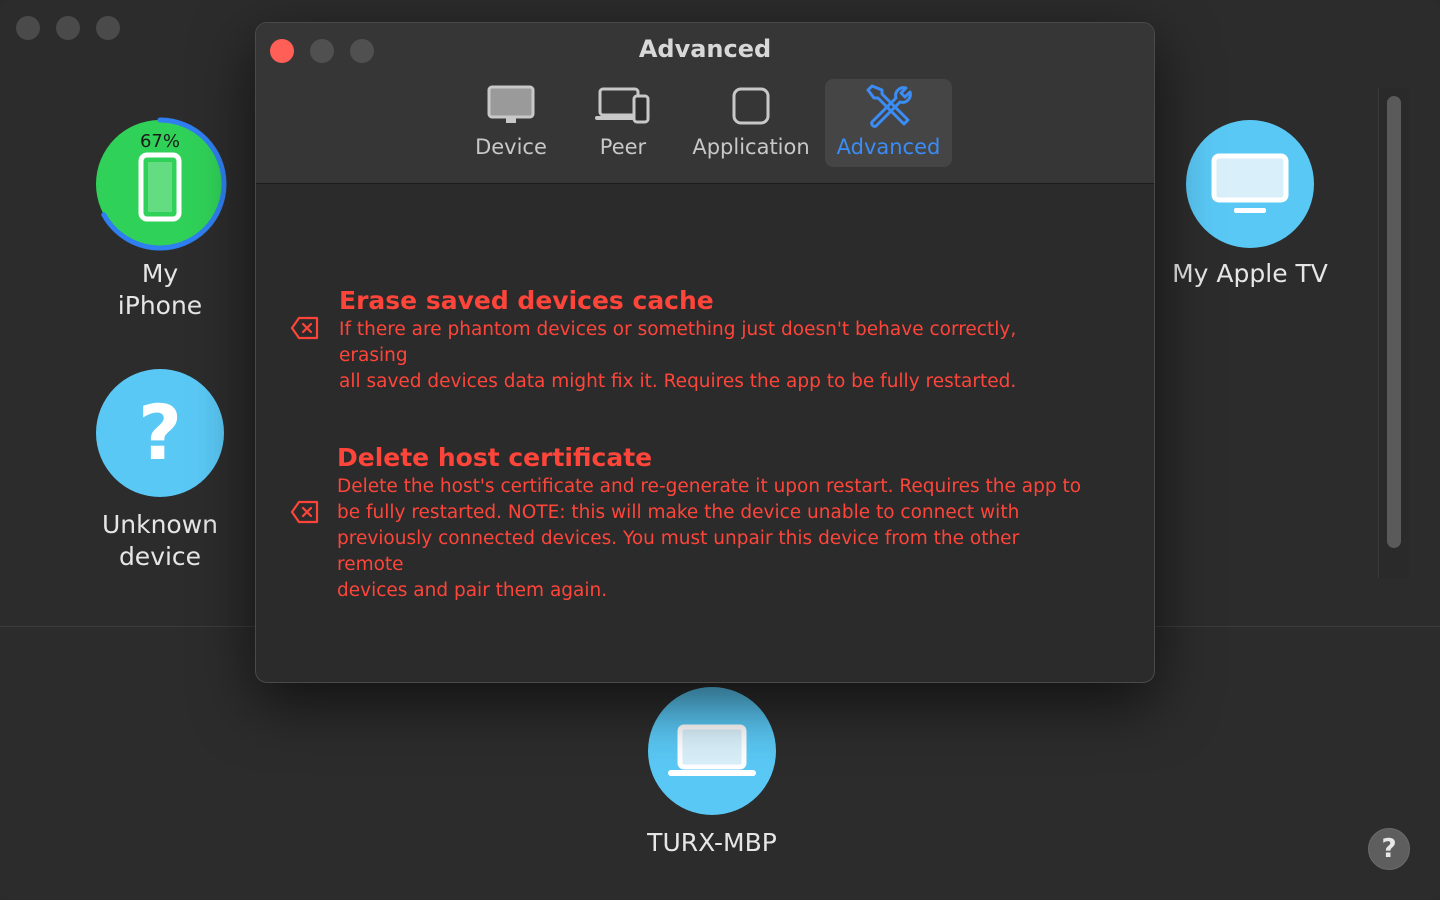 The width and height of the screenshot is (1440, 900). Describe the element at coordinates (160, 289) in the screenshot. I see `device-name: My iPhone` at that location.